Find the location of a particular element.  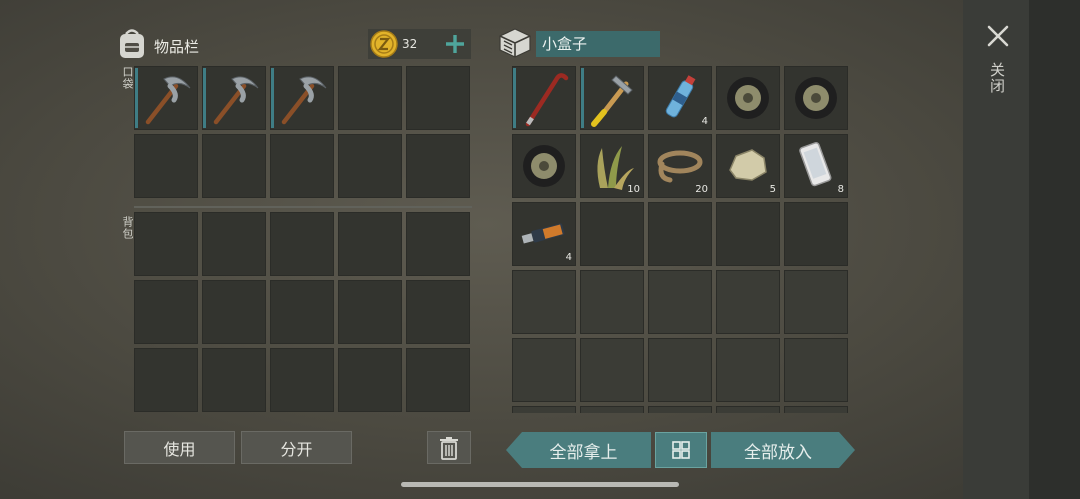

container-header: 小盒子 is located at coordinates (582, 44).